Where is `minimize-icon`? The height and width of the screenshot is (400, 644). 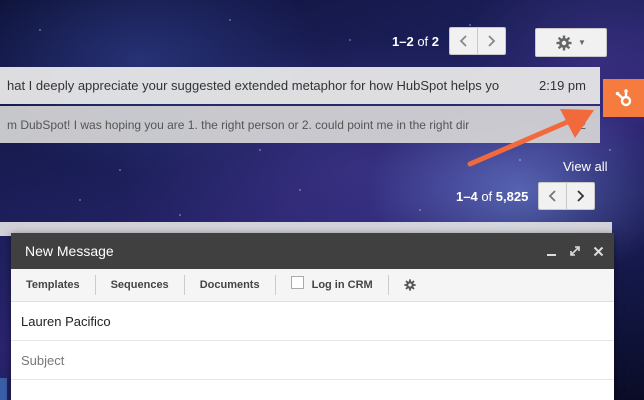 minimize-icon is located at coordinates (551, 254).